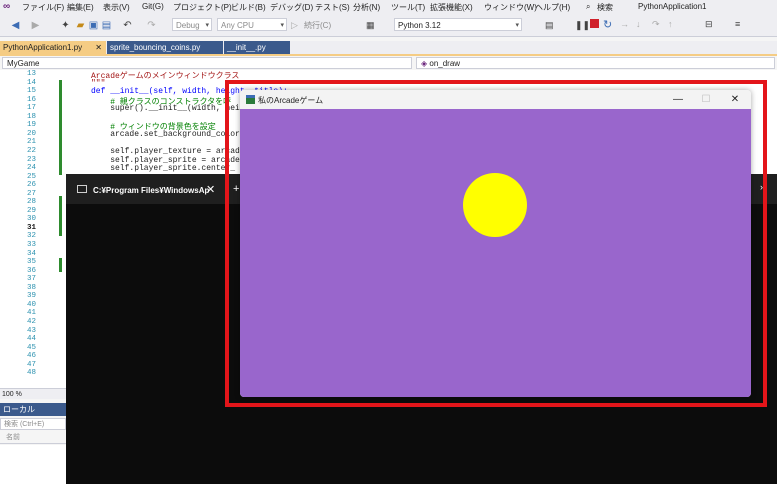 Image resolution: width=777 pixels, height=484 pixels. Describe the element at coordinates (388, 25) in the screenshot. I see `toolbar: ◀ ▶ ✦ ▰ ▣ ▤ ↶ ↷` at that location.